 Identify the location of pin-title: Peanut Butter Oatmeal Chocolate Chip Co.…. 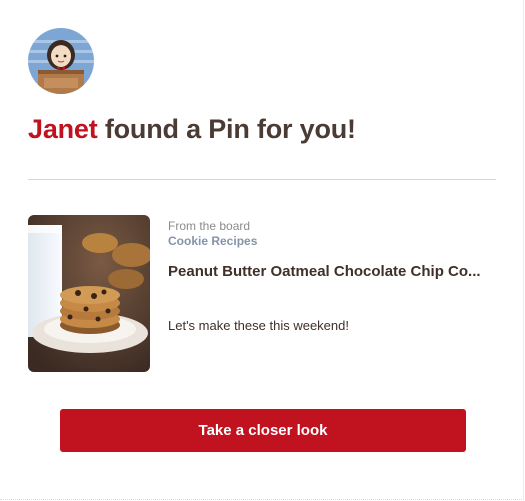
(328, 272).